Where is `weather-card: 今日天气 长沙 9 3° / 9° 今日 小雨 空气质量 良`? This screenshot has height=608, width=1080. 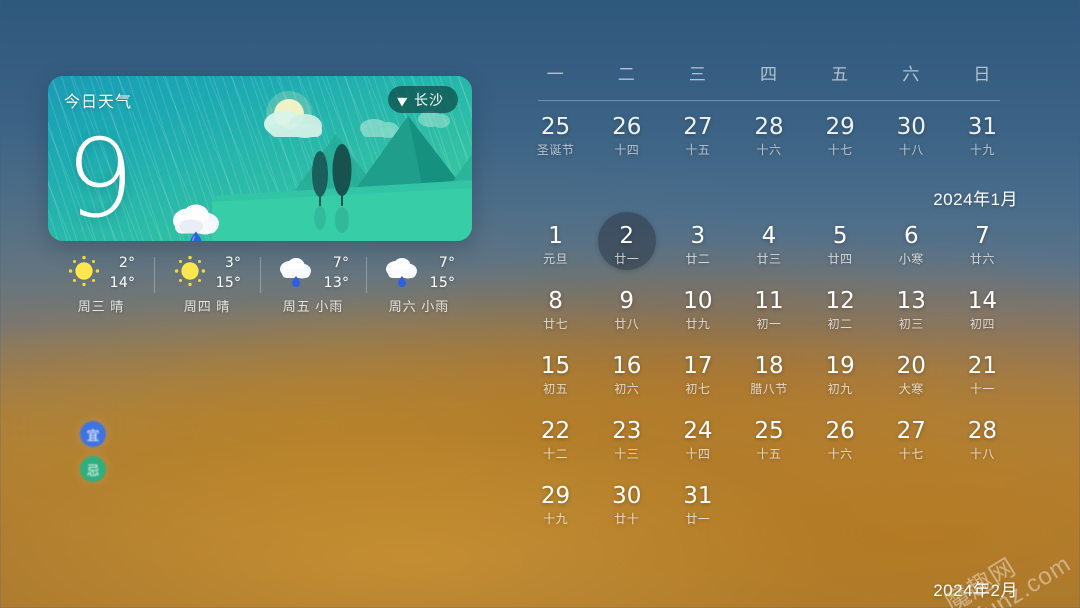
weather-card: 今日天气 长沙 9 3° / 9° 今日 小雨 空气质量 良 is located at coordinates (260, 158).